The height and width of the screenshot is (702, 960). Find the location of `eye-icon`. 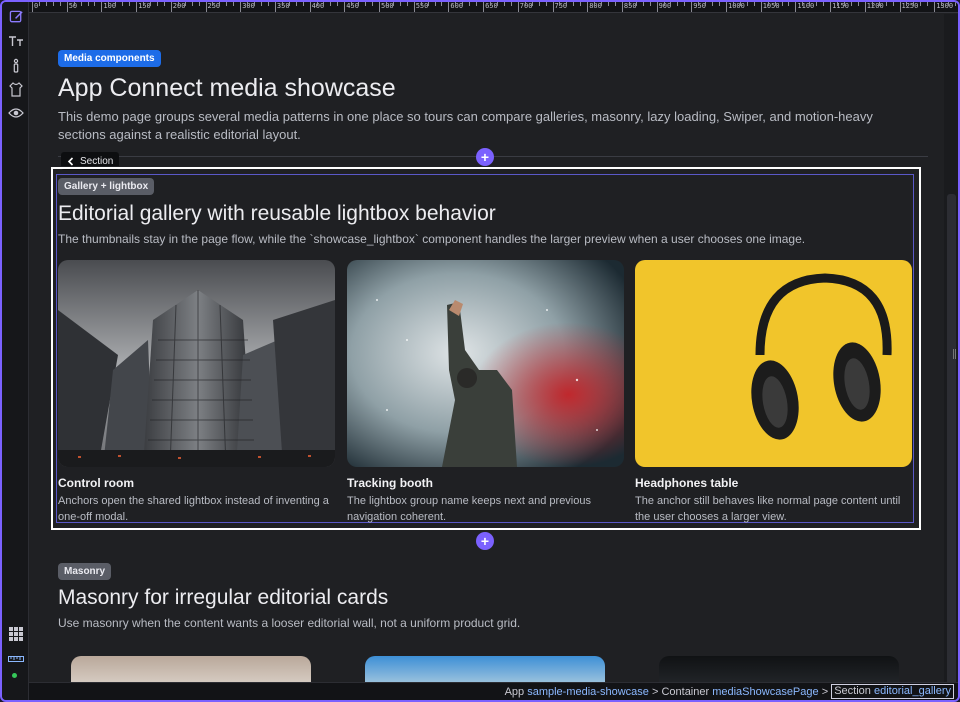

eye-icon is located at coordinates (16, 113).